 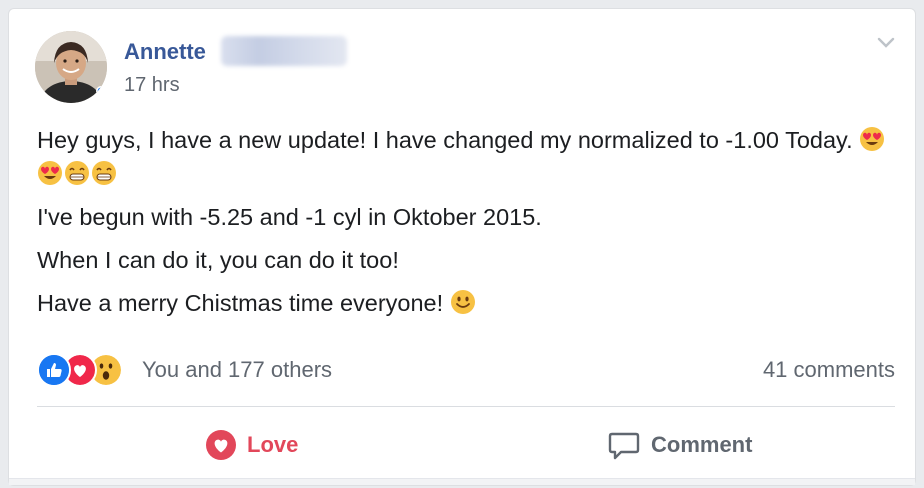 I want to click on divider, so click(x=466, y=406).